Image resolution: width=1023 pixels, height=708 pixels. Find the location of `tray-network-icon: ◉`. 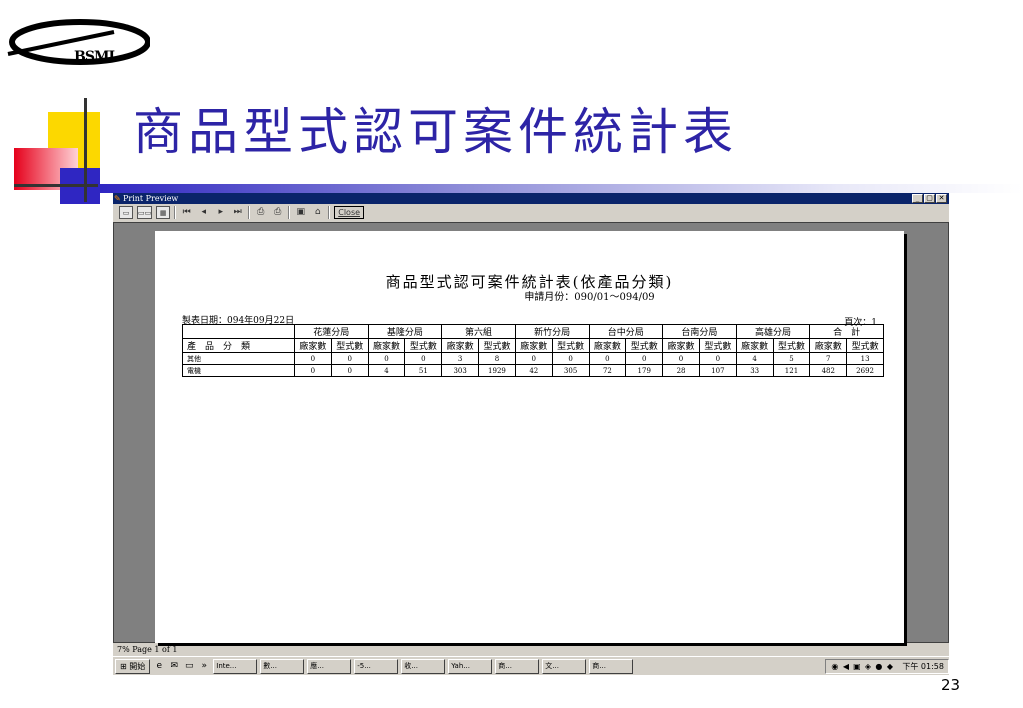

tray-network-icon: ◉ is located at coordinates (834, 666).